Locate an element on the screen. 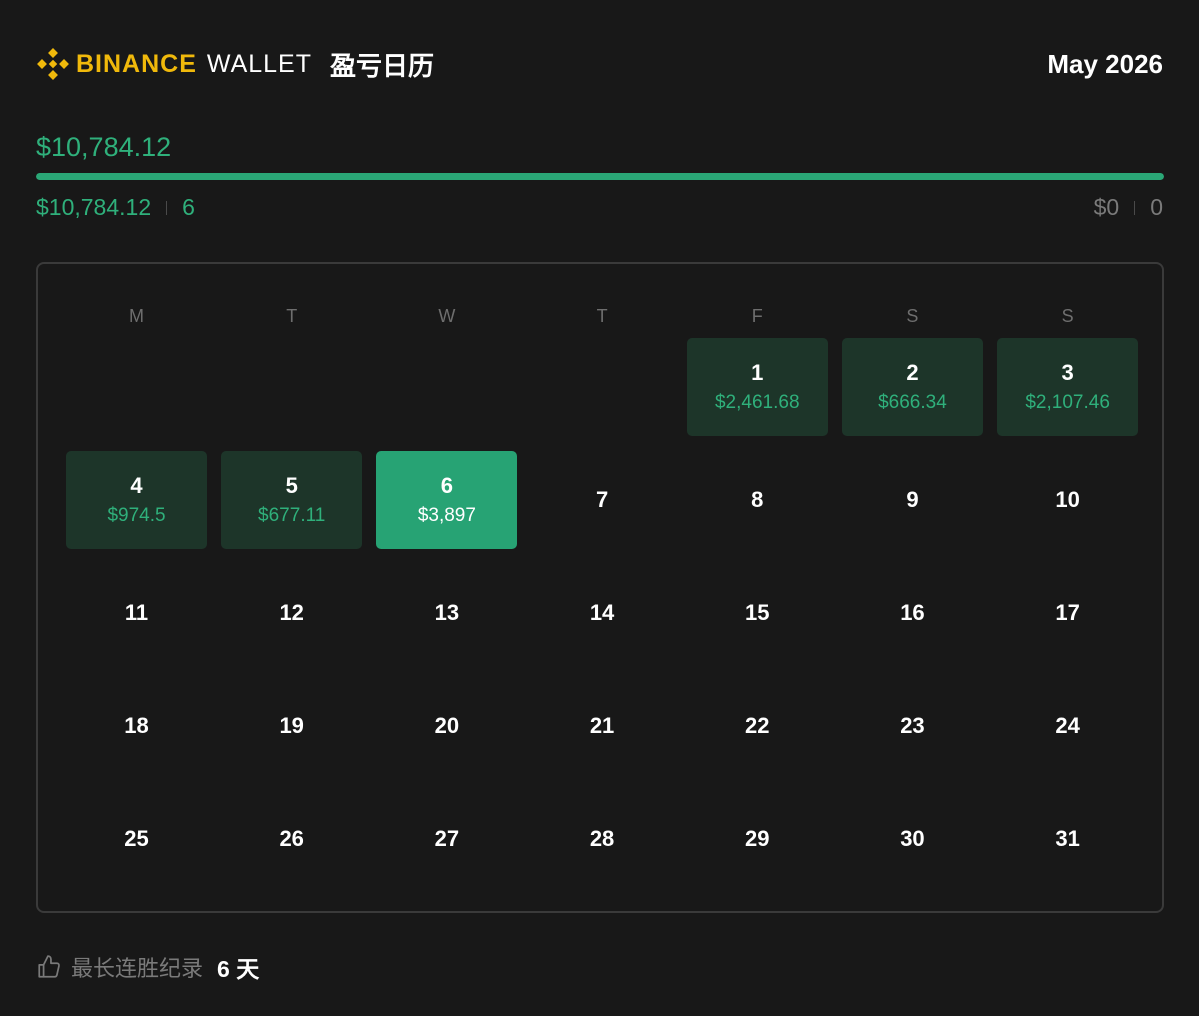  day-number: 14 is located at coordinates (602, 612).